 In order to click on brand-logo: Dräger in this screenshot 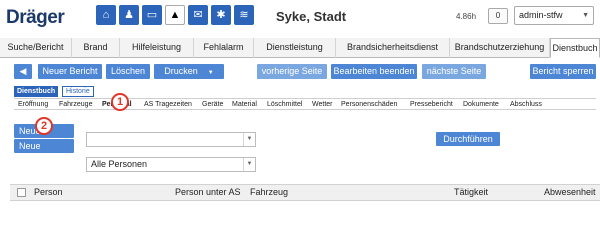, I will do `click(35, 17)`.